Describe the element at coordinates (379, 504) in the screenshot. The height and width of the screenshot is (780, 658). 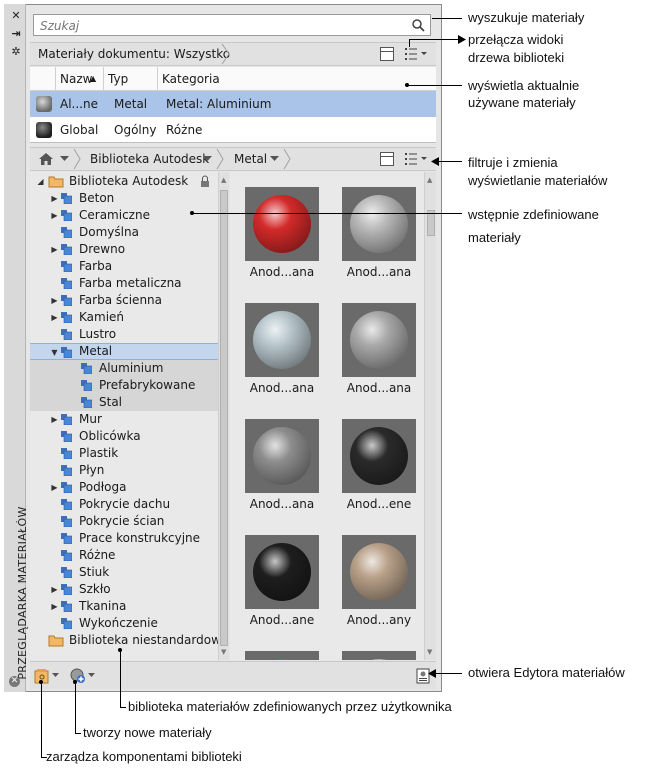
I see `material-label: Anod...ene` at that location.